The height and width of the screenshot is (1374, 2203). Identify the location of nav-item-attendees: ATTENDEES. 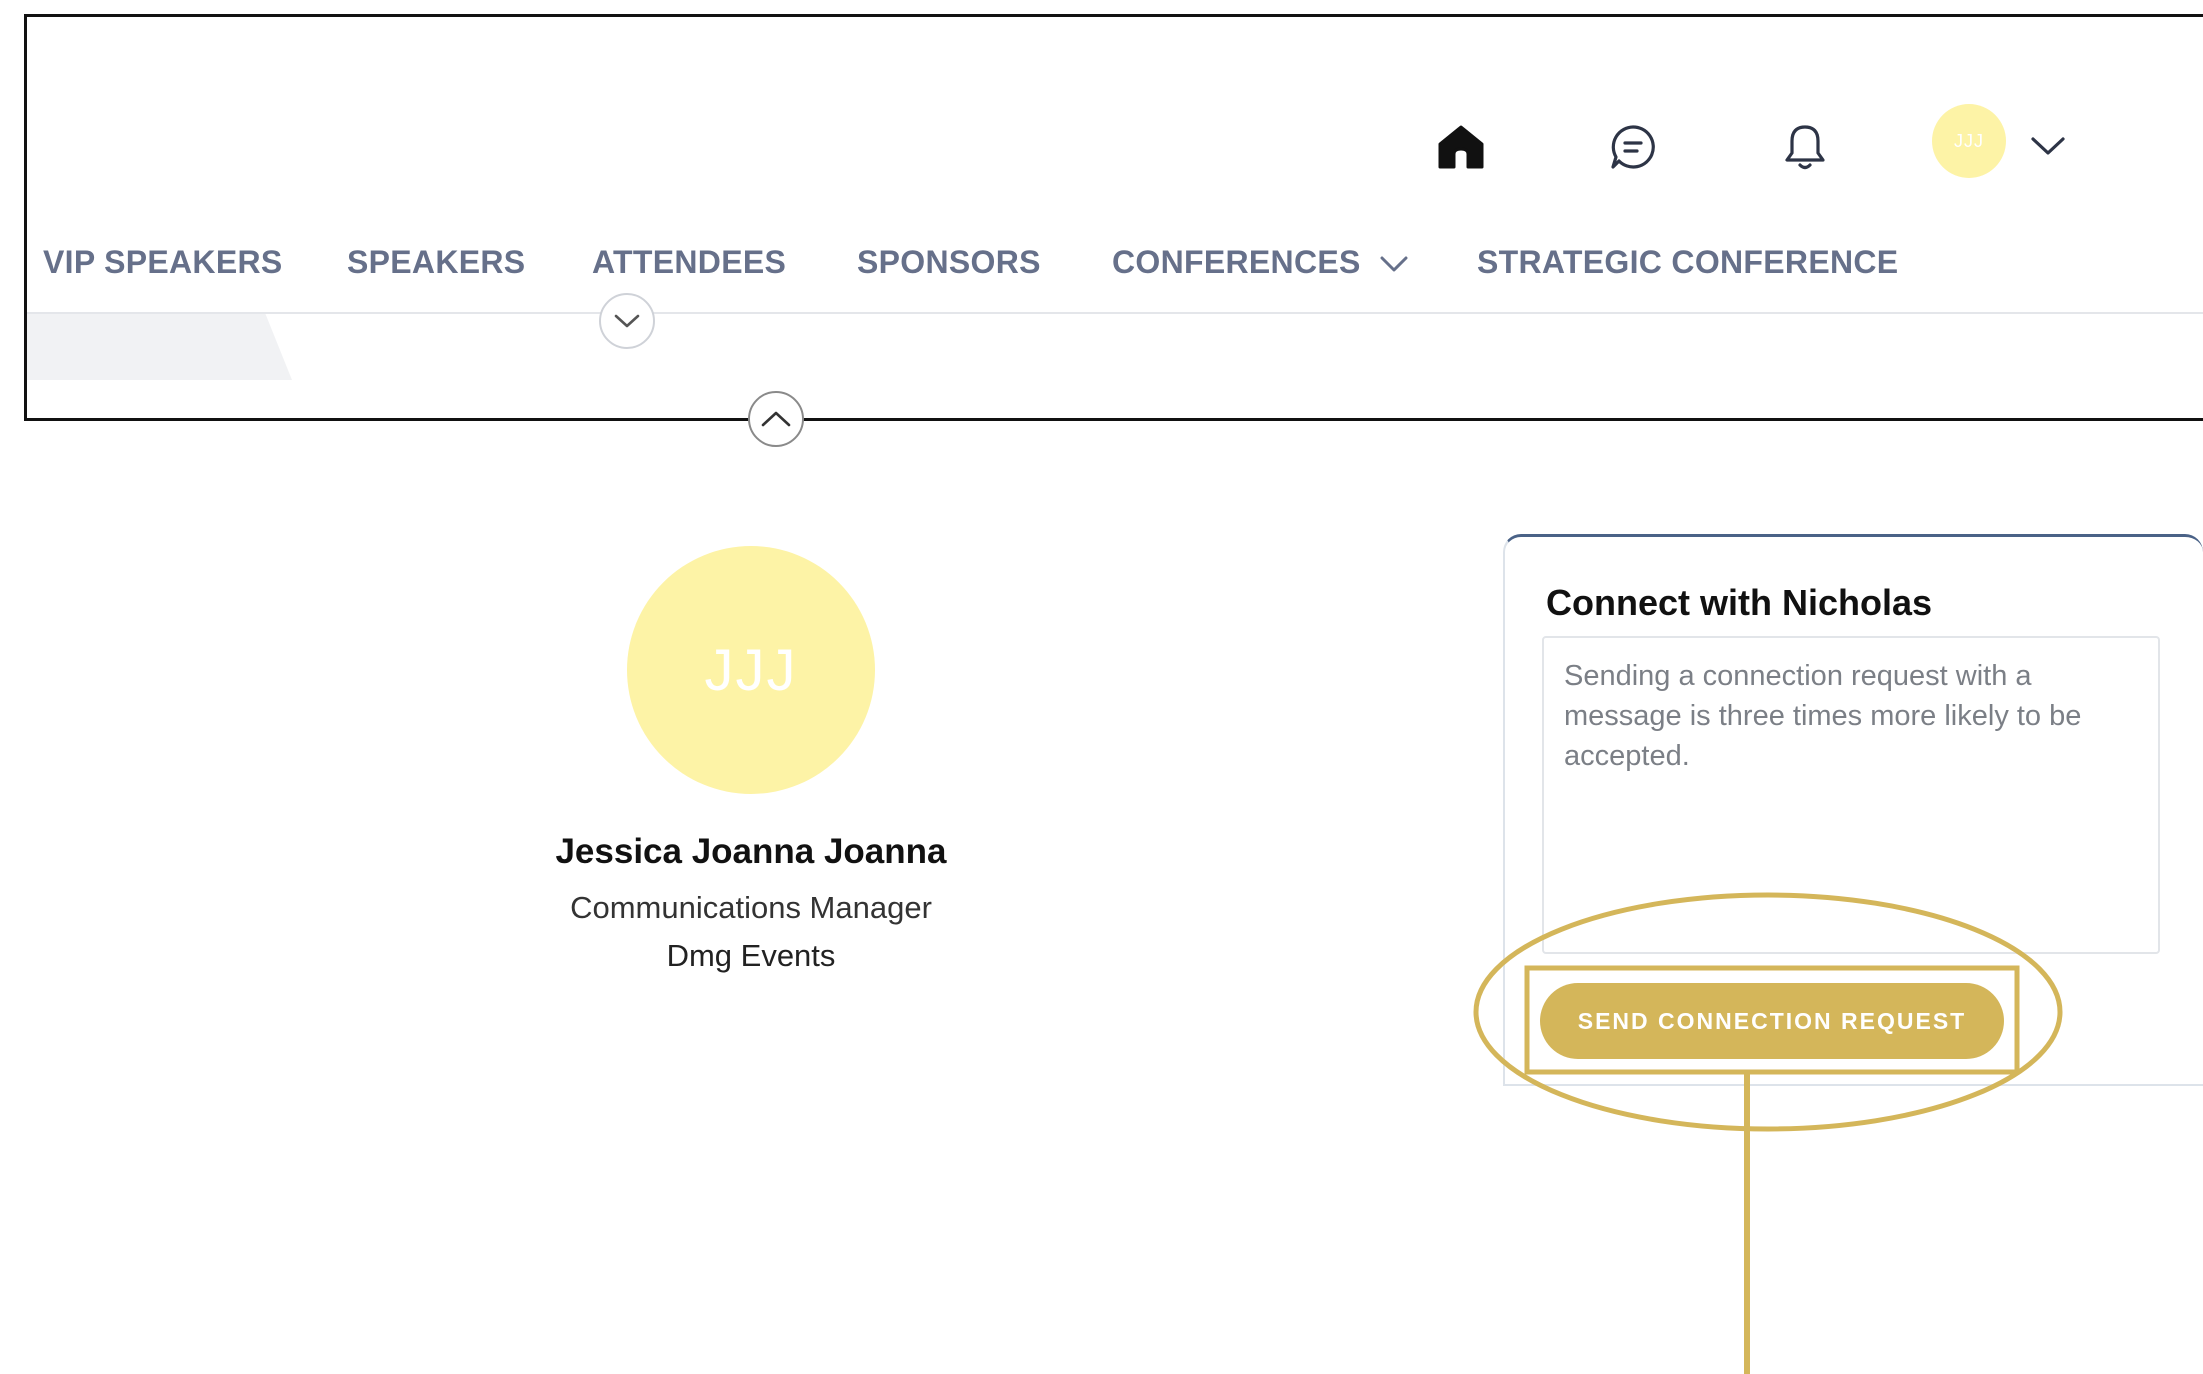
(689, 262).